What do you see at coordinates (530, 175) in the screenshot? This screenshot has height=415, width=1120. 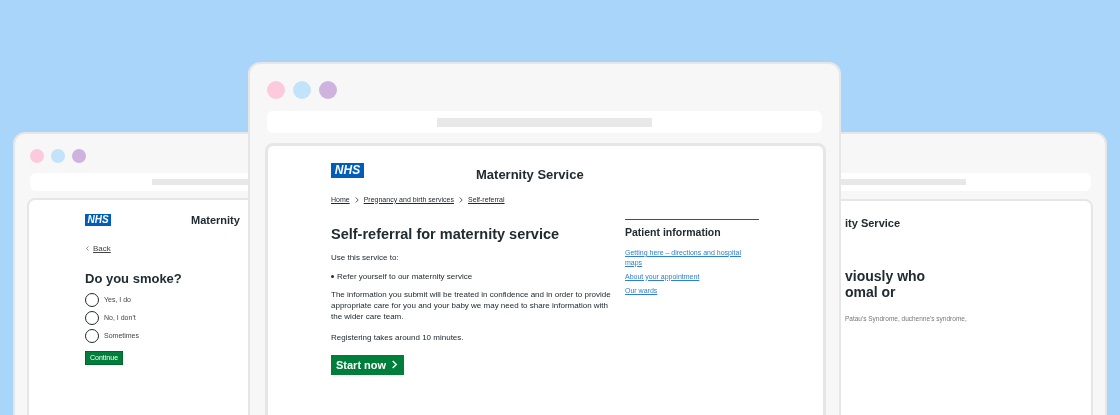 I see `service-title: Maternity Service` at bounding box center [530, 175].